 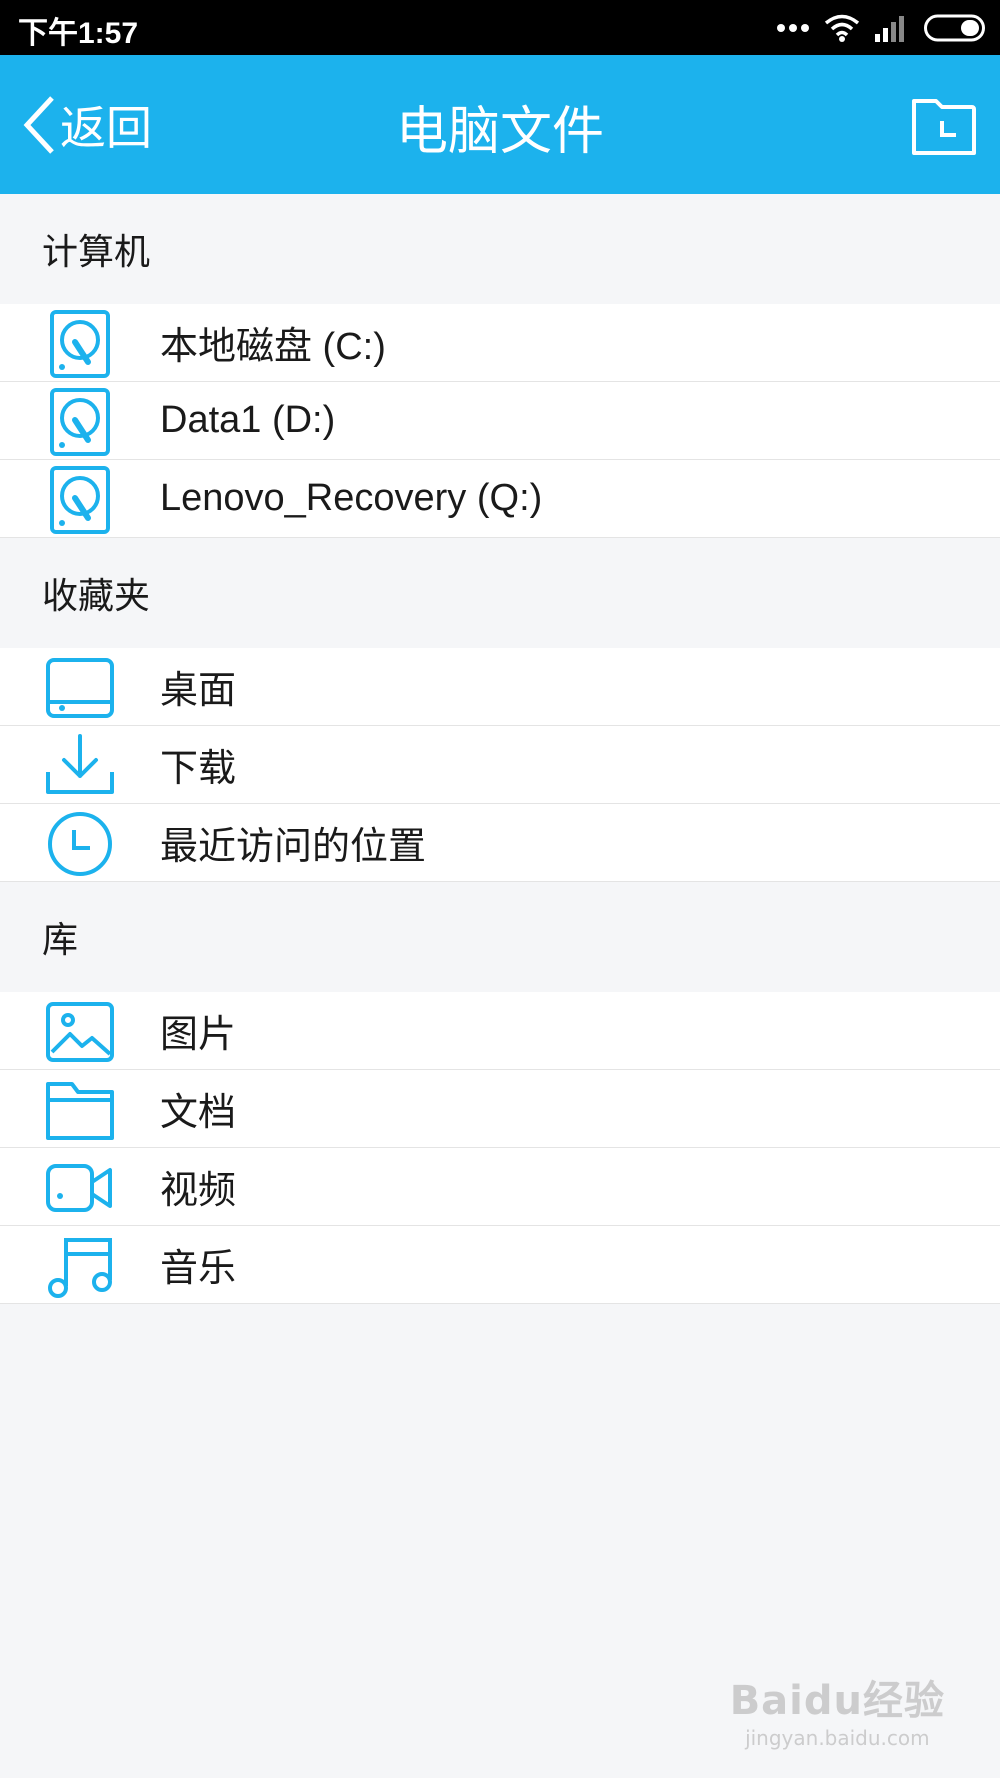 I want to click on section-header-library: 库, so click(x=60, y=940).